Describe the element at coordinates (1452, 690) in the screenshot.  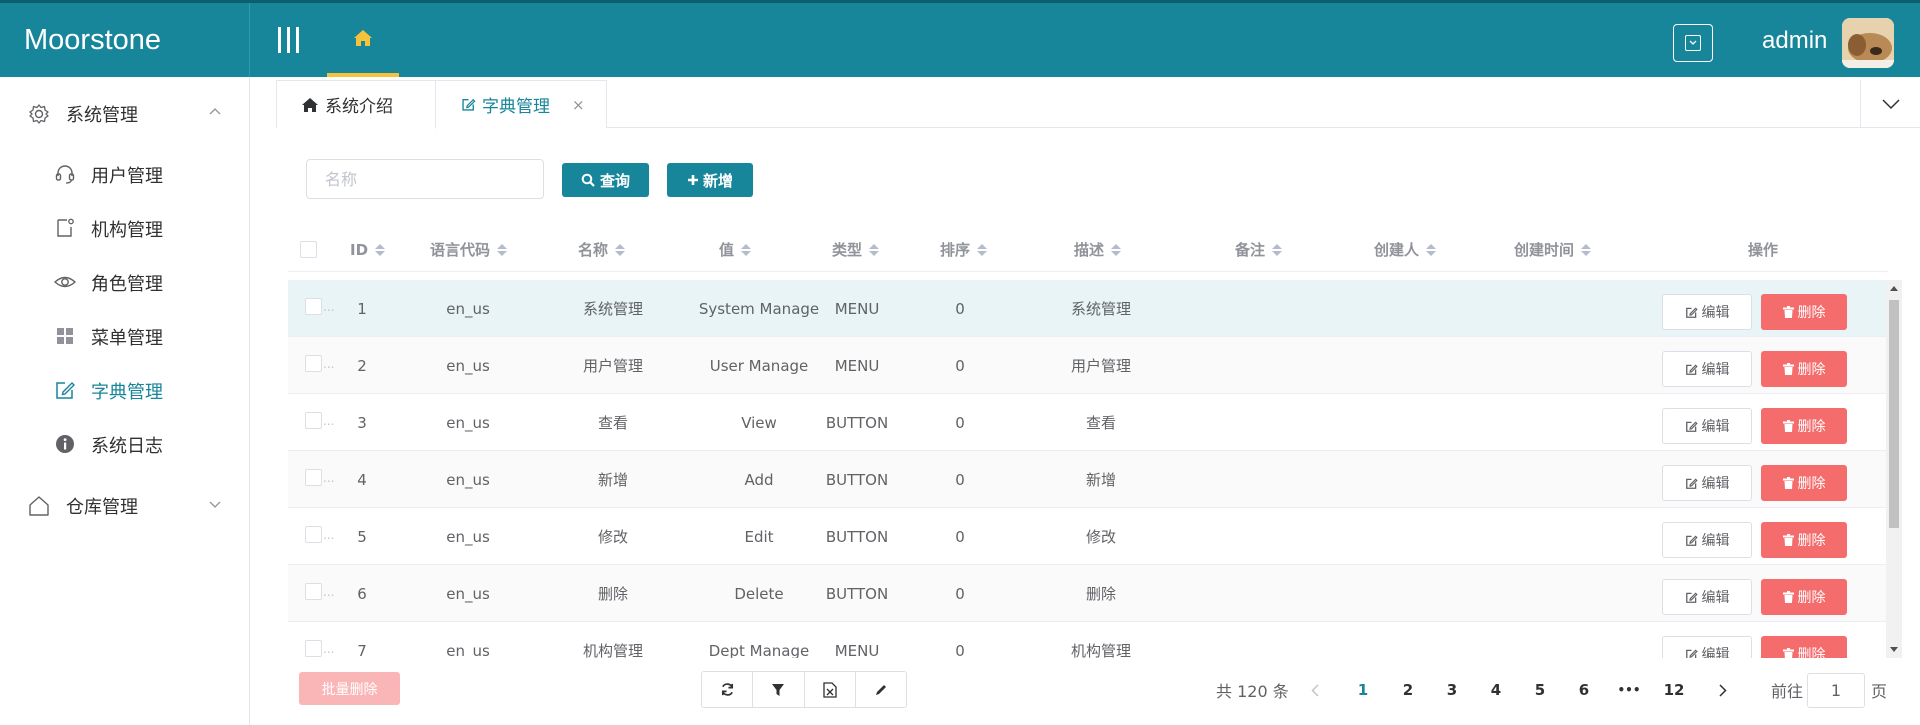
I see `page-3: 3` at that location.